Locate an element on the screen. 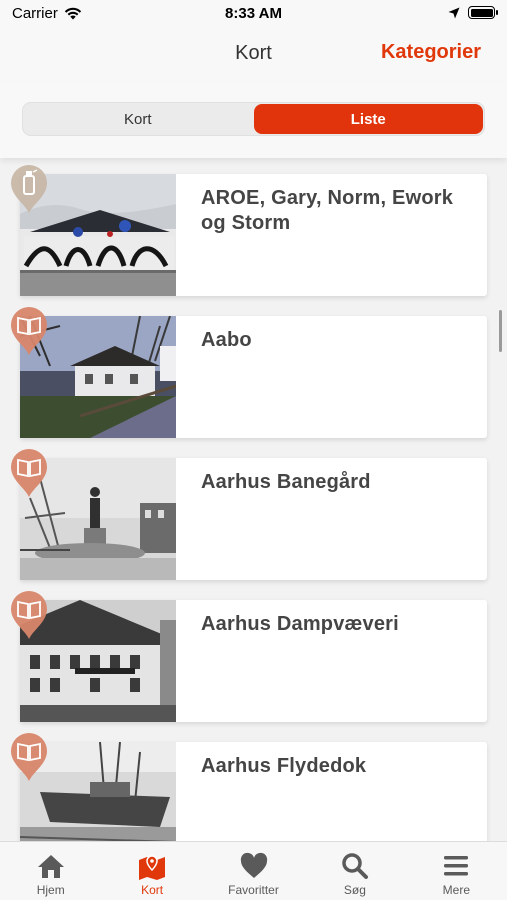  list-item: AROE, Gary, Norm, Ework og Storm is located at coordinates (249, 230).